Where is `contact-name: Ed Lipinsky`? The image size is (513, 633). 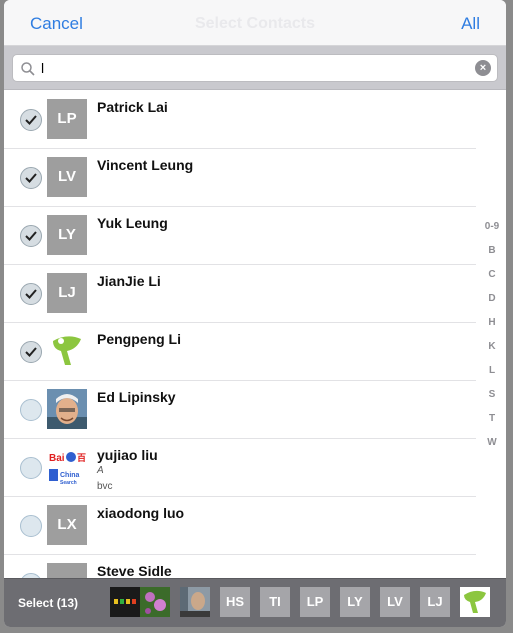
contact-name: Ed Lipinsky is located at coordinates (136, 397).